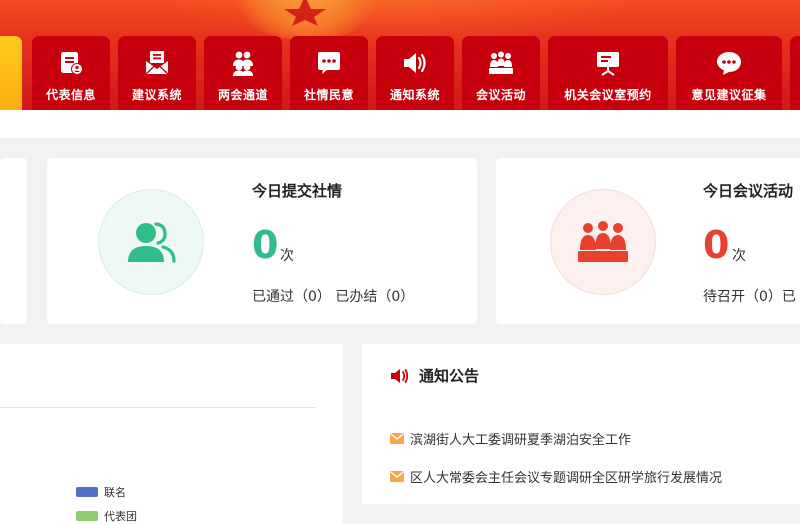  I want to click on nav-tab-label: 通知系统, so click(414, 95).